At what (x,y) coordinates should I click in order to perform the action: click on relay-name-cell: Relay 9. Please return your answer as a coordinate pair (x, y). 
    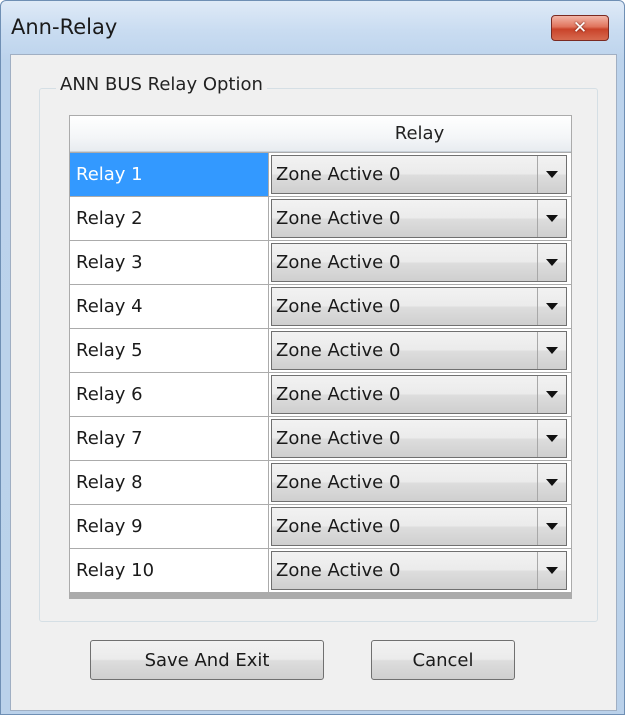
    Looking at the image, I should click on (169, 526).